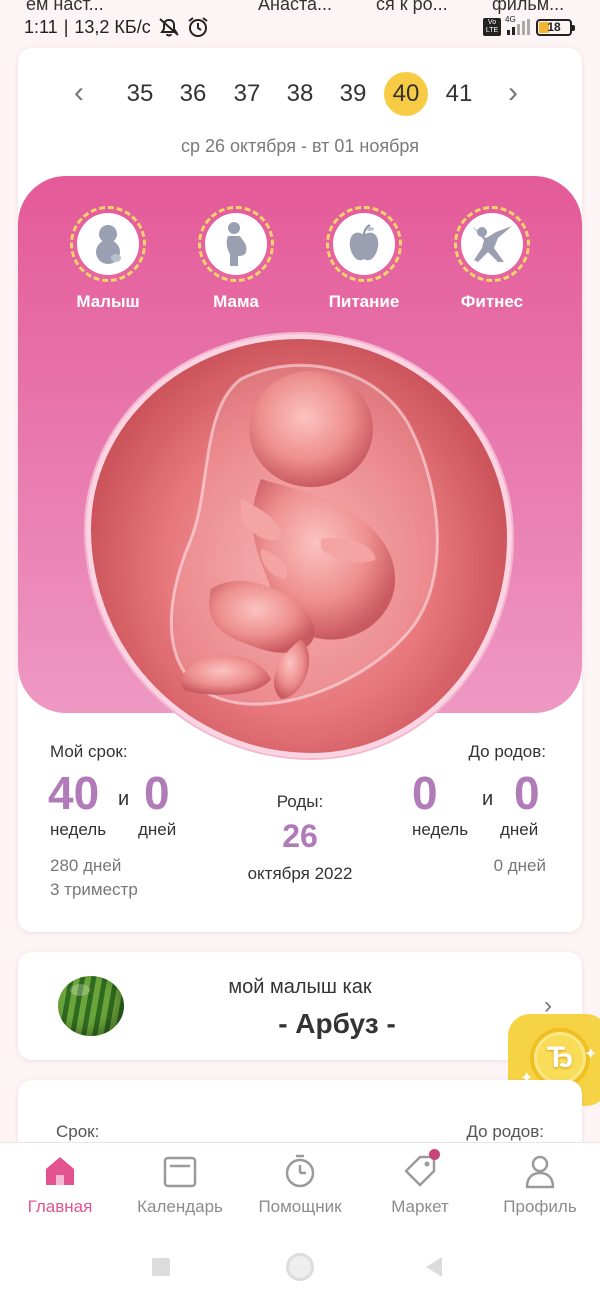 The height and width of the screenshot is (1299, 600). What do you see at coordinates (236, 244) in the screenshot?
I see `mother-icon` at bounding box center [236, 244].